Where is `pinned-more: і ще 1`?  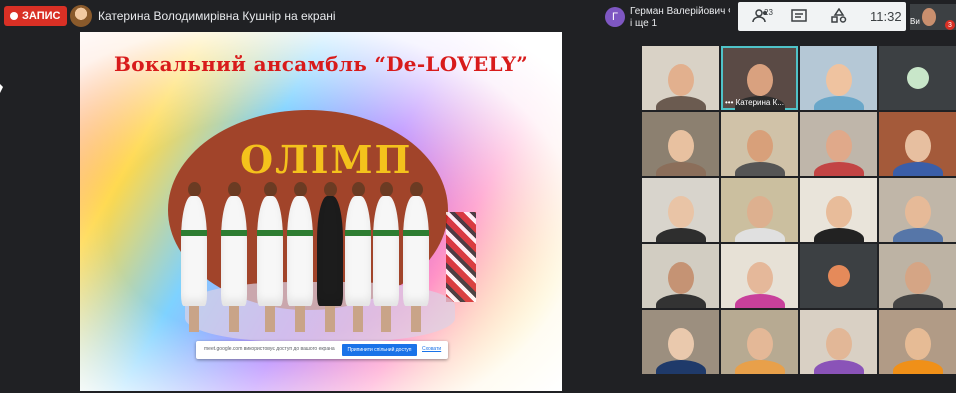
pinned-more: і ще 1 is located at coordinates (644, 23).